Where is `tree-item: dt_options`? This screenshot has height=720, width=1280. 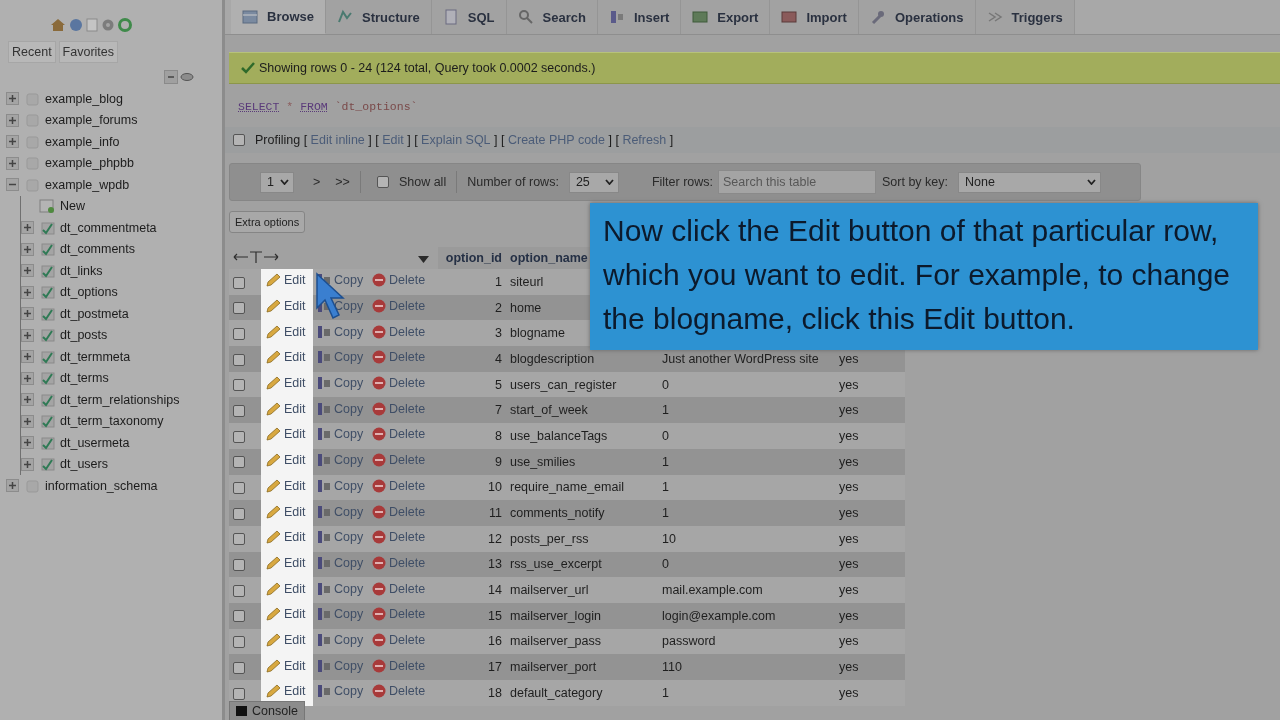 tree-item: dt_options is located at coordinates (89, 292).